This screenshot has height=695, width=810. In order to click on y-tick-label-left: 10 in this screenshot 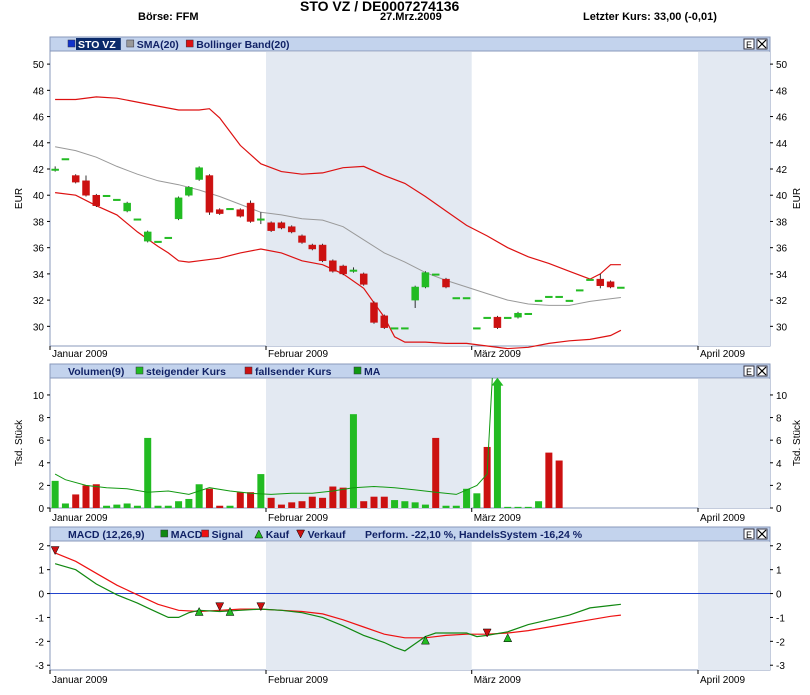, I will do `click(39, 396)`.